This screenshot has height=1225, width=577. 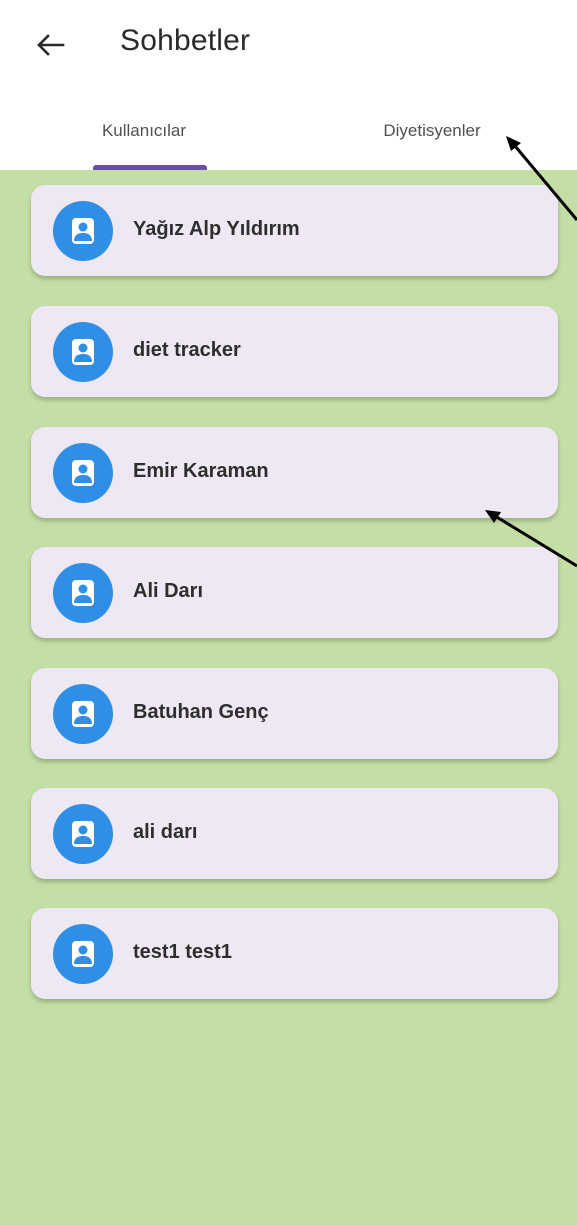 What do you see at coordinates (182, 952) in the screenshot?
I see `user-name: test1 test1` at bounding box center [182, 952].